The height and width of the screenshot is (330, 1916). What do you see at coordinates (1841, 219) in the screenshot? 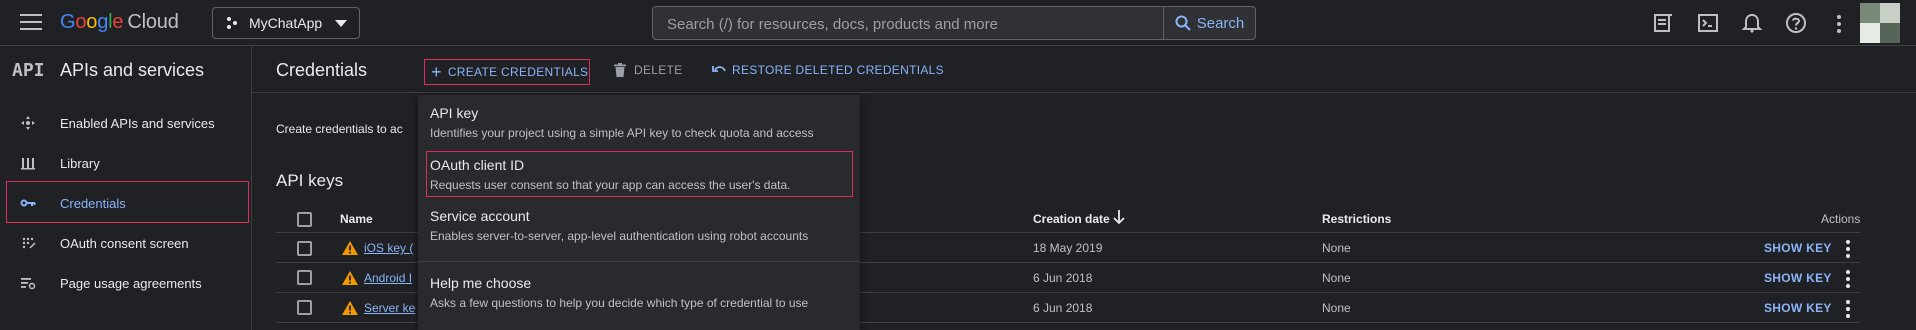
I see `column-header-actions: Actions` at bounding box center [1841, 219].